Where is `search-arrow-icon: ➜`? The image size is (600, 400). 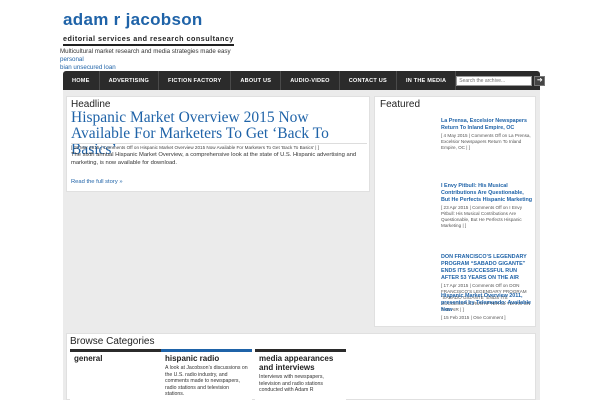 search-arrow-icon: ➜ is located at coordinates (540, 80).